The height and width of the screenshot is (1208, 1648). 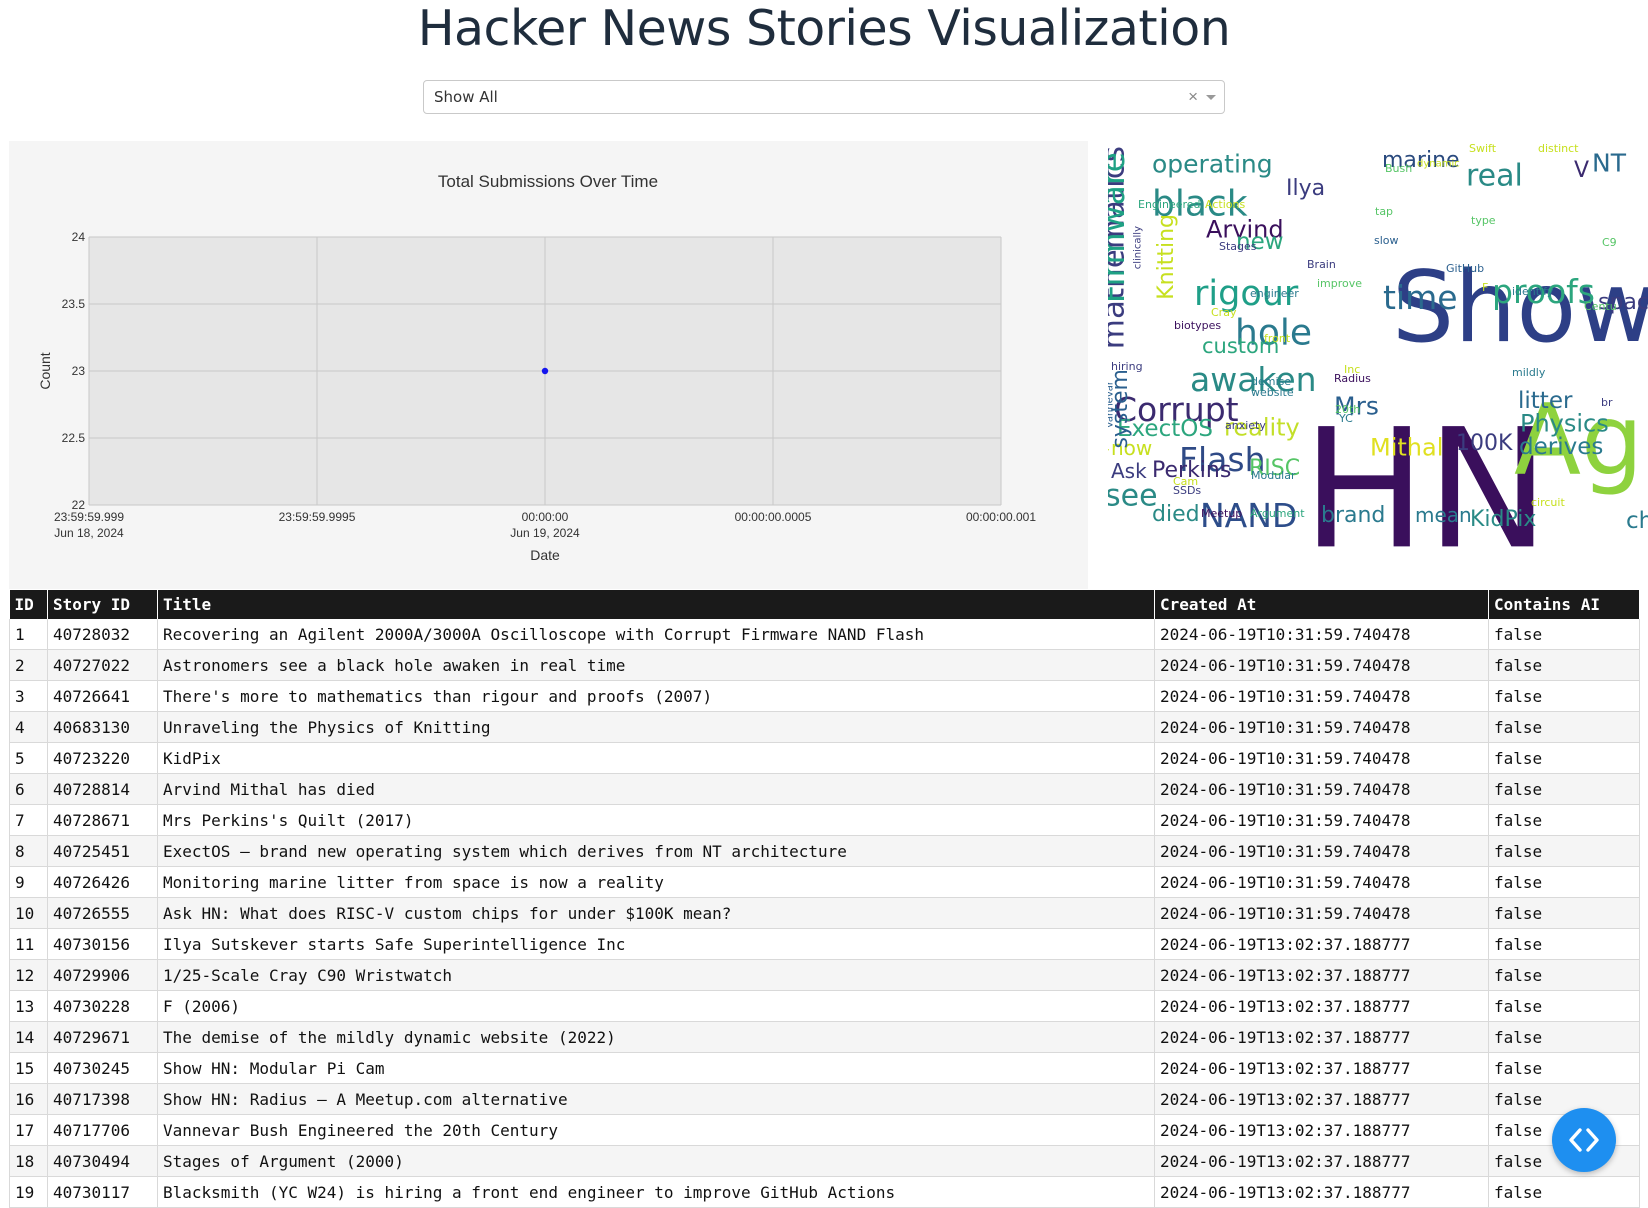 I want to click on x-tick-label: 00:00:00.0005, so click(x=773, y=517).